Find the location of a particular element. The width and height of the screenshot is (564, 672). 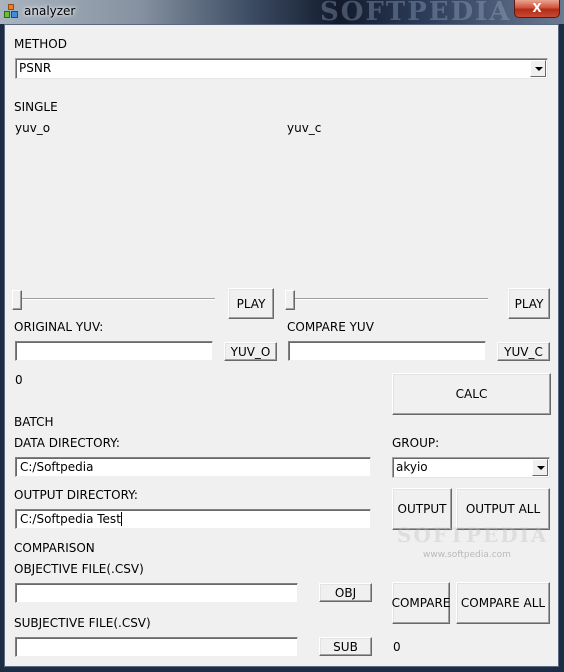

browse-compare-button: YUV_C is located at coordinates (523, 351).